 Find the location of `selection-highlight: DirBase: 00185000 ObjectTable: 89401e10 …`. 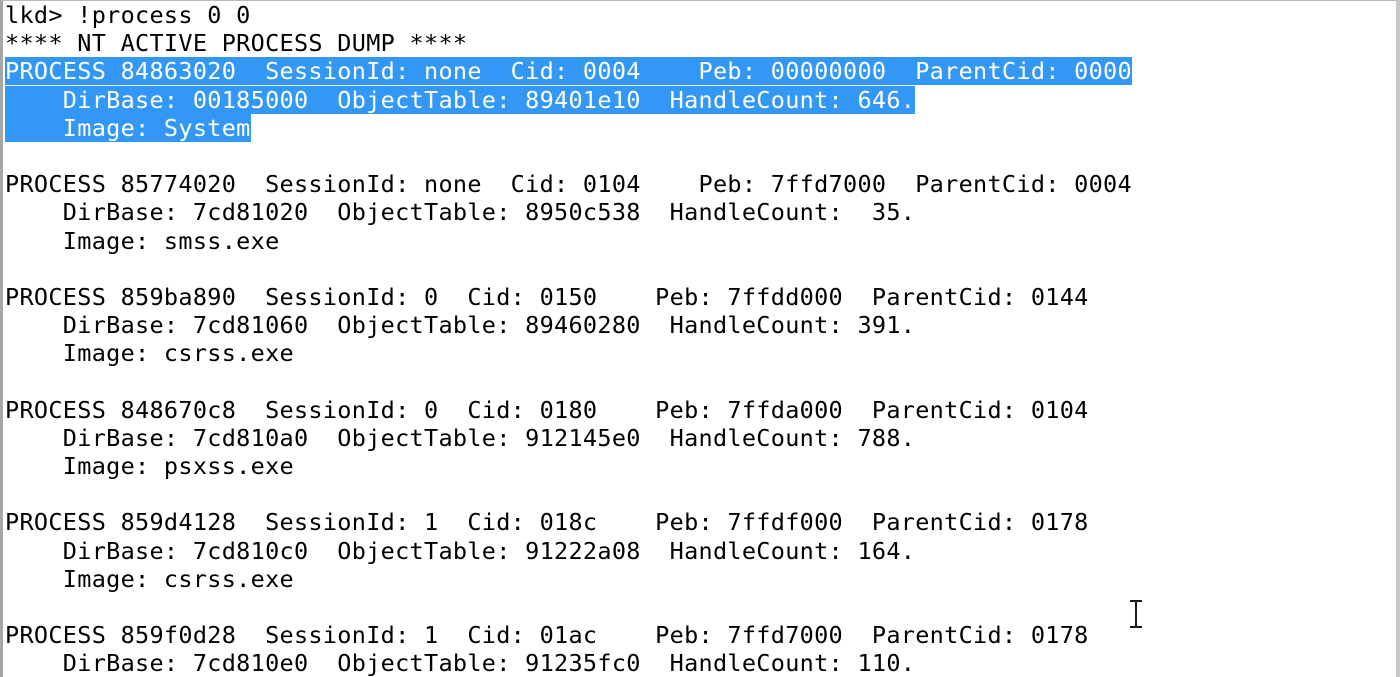

selection-highlight: DirBase: 00185000 ObjectTable: 89401e10 … is located at coordinates (460, 99).